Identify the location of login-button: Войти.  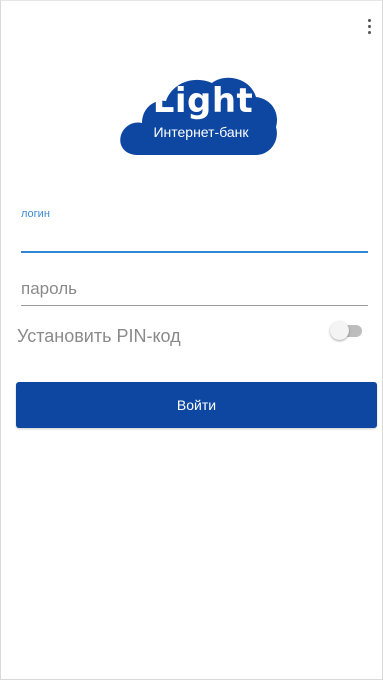
(196, 405).